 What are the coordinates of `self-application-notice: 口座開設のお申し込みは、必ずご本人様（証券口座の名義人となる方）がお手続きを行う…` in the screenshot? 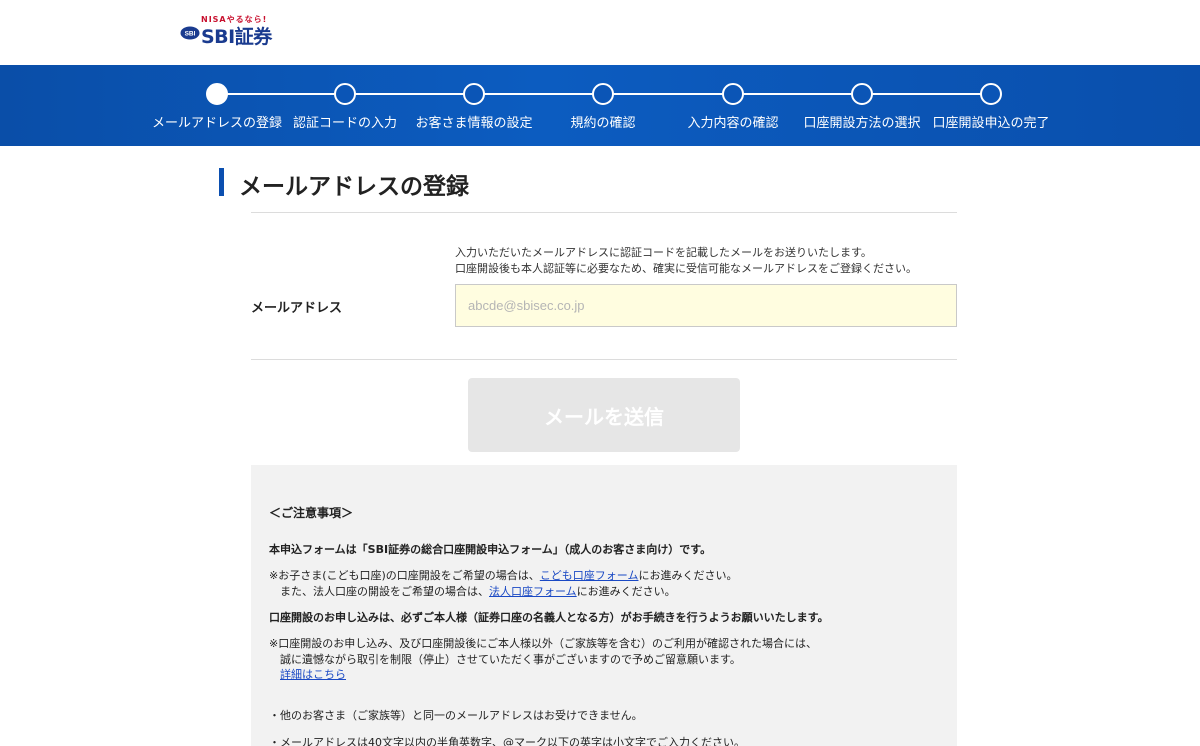 It's located at (549, 617).